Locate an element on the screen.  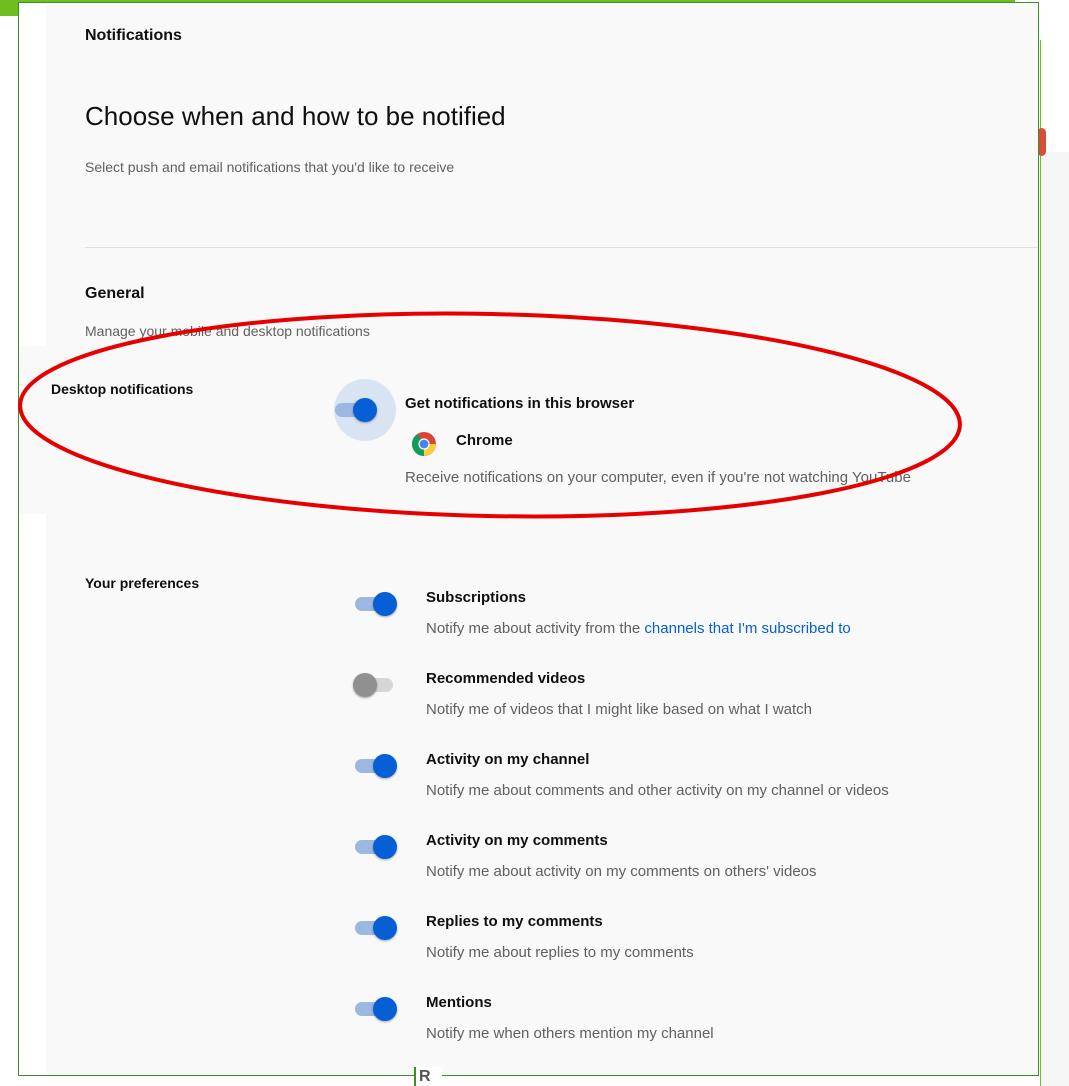
desktop-option-title: Get notifications in this browser is located at coordinates (520, 403).